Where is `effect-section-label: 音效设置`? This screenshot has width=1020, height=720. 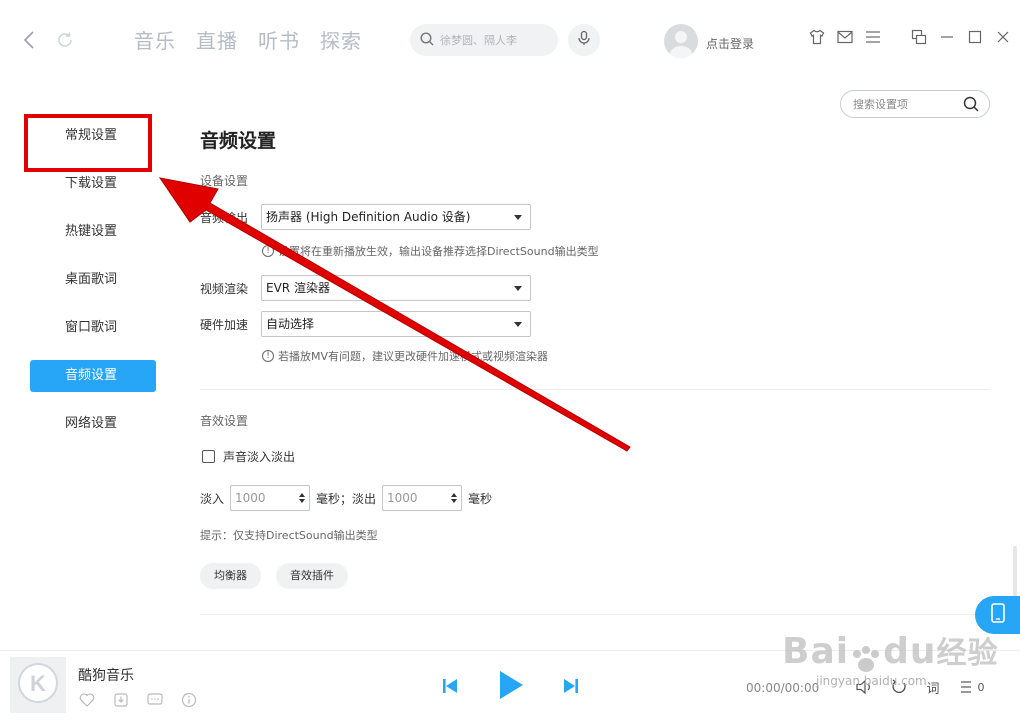
effect-section-label: 音效设置 is located at coordinates (224, 421).